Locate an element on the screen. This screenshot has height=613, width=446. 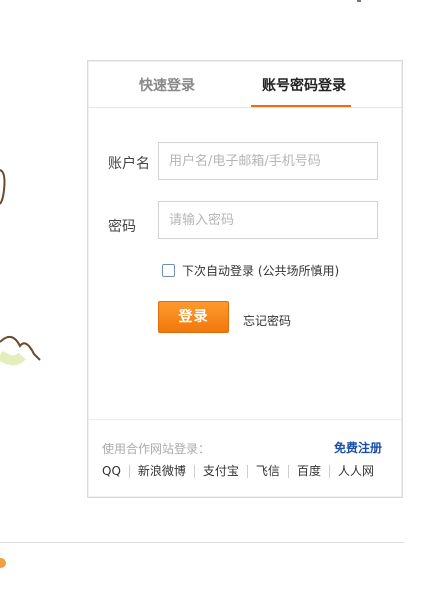
forgot-password-link: 忘记密码 is located at coordinates (267, 320).